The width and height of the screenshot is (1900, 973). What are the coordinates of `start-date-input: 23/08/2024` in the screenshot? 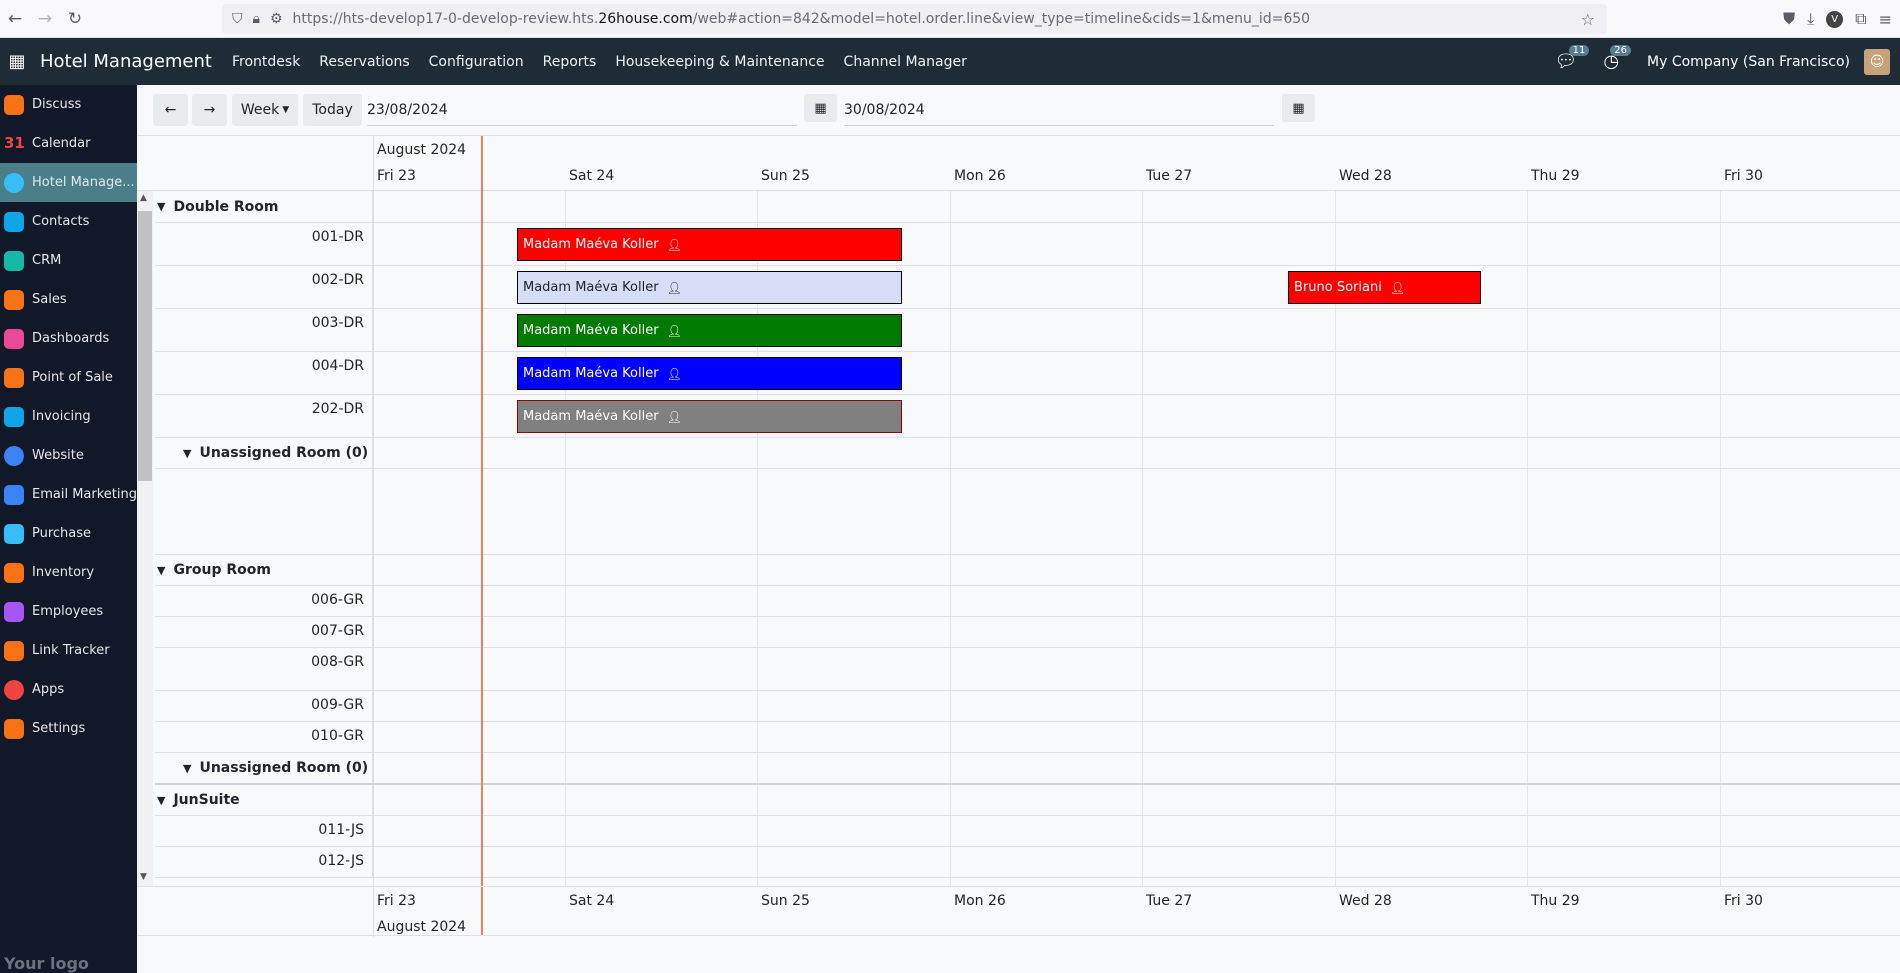 It's located at (582, 110).